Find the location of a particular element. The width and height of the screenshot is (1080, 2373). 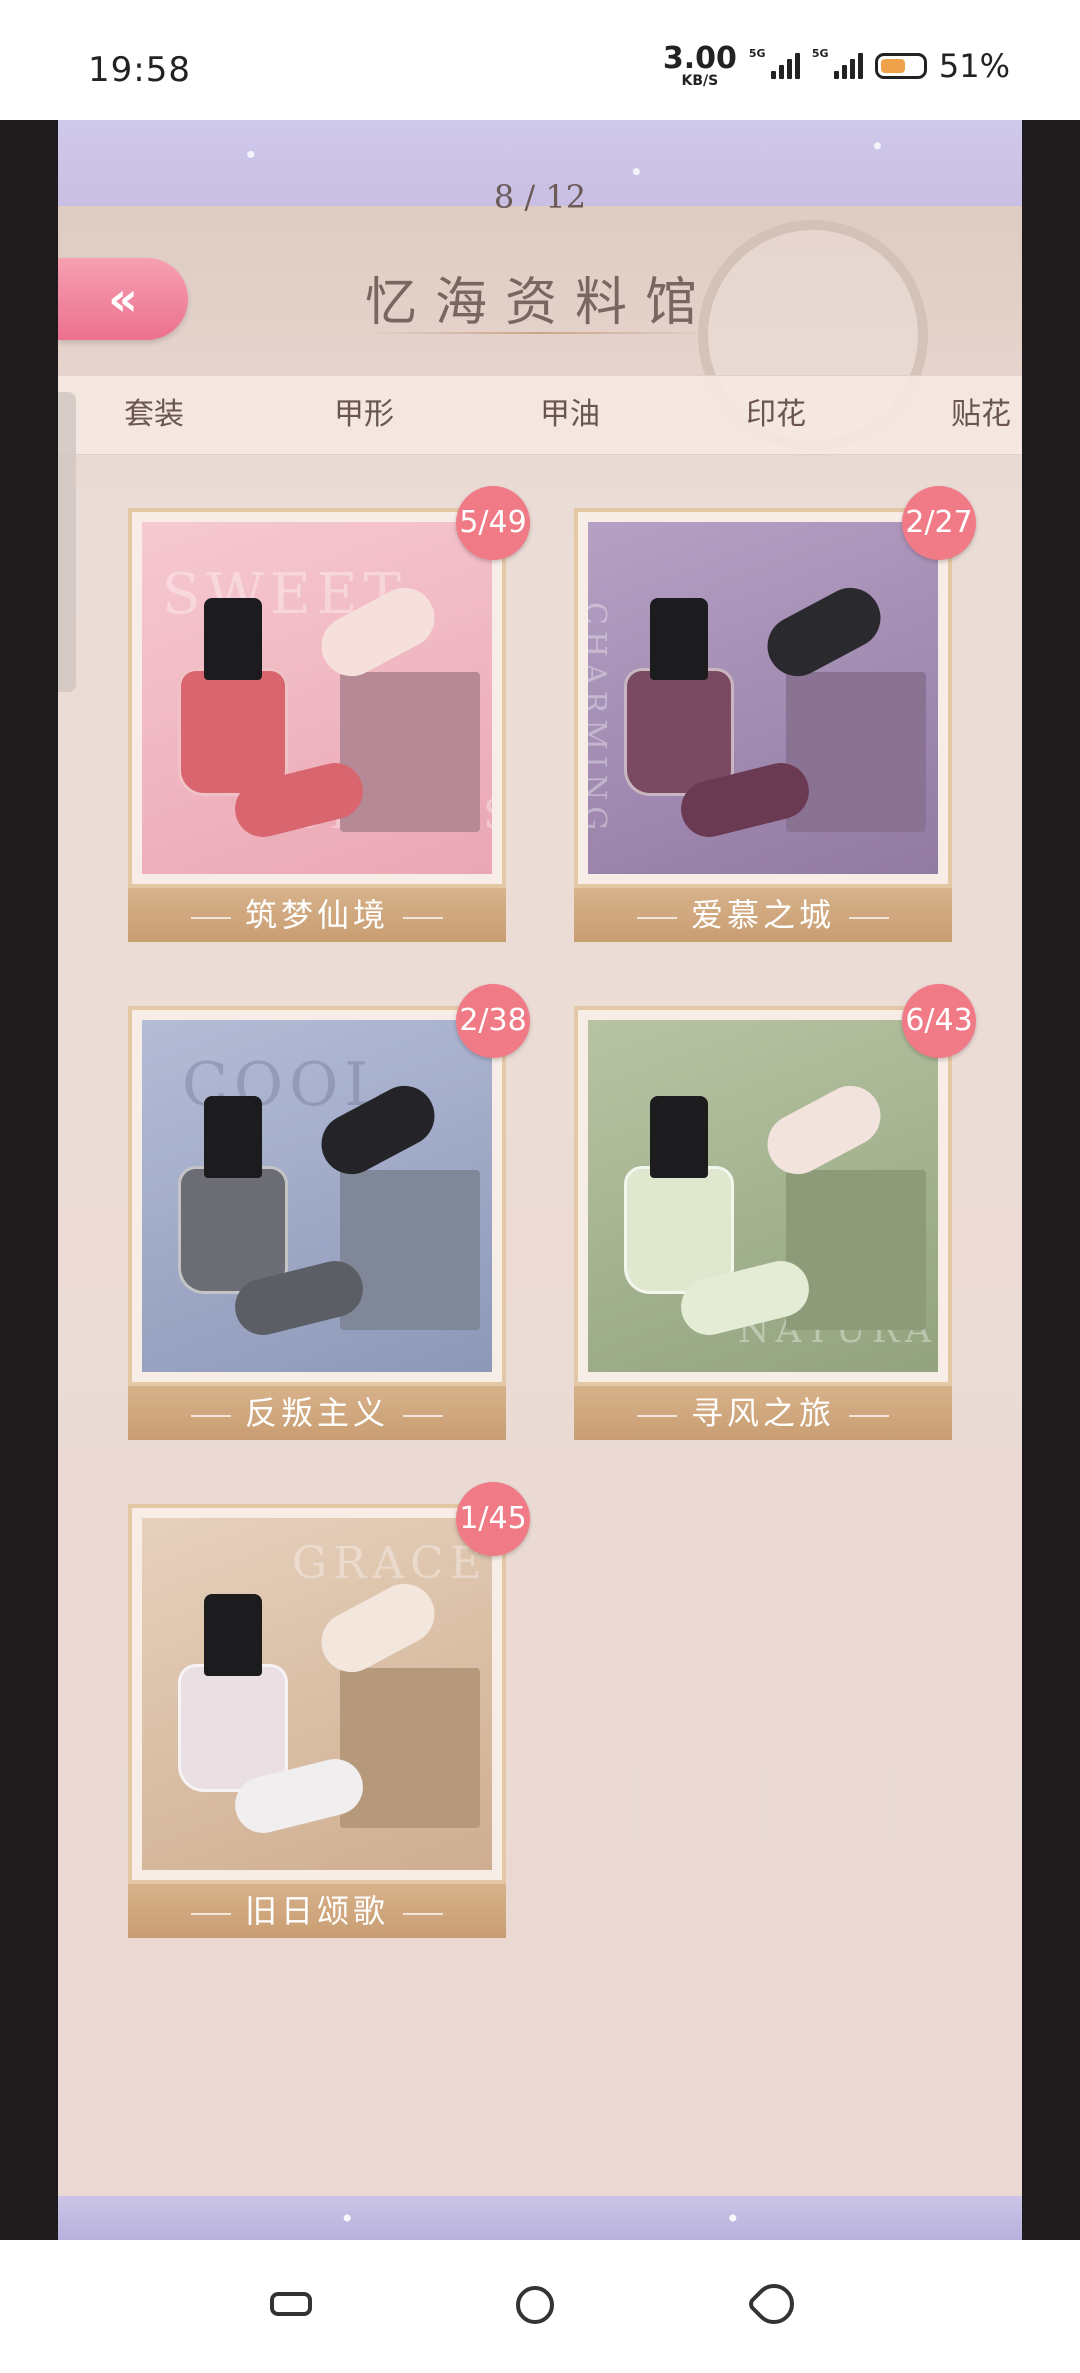

bottom-sparkle-band is located at coordinates (540, 2218).